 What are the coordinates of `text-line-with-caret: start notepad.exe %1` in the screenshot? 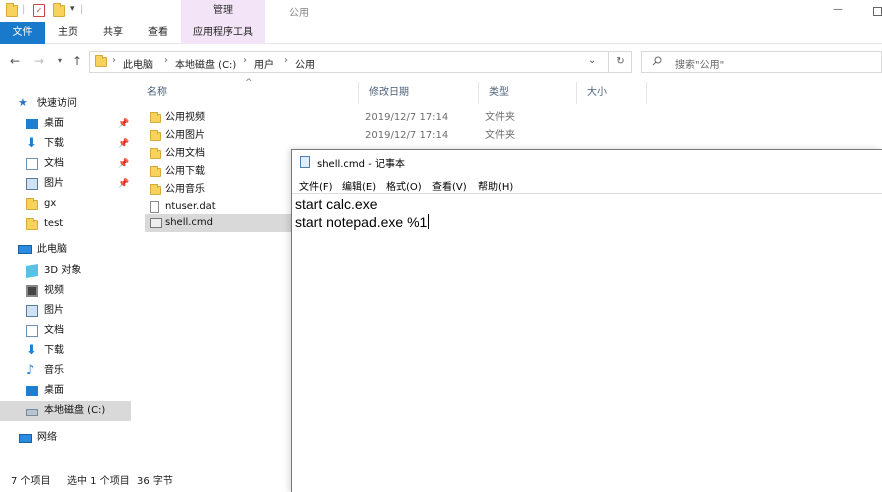 It's located at (362, 222).